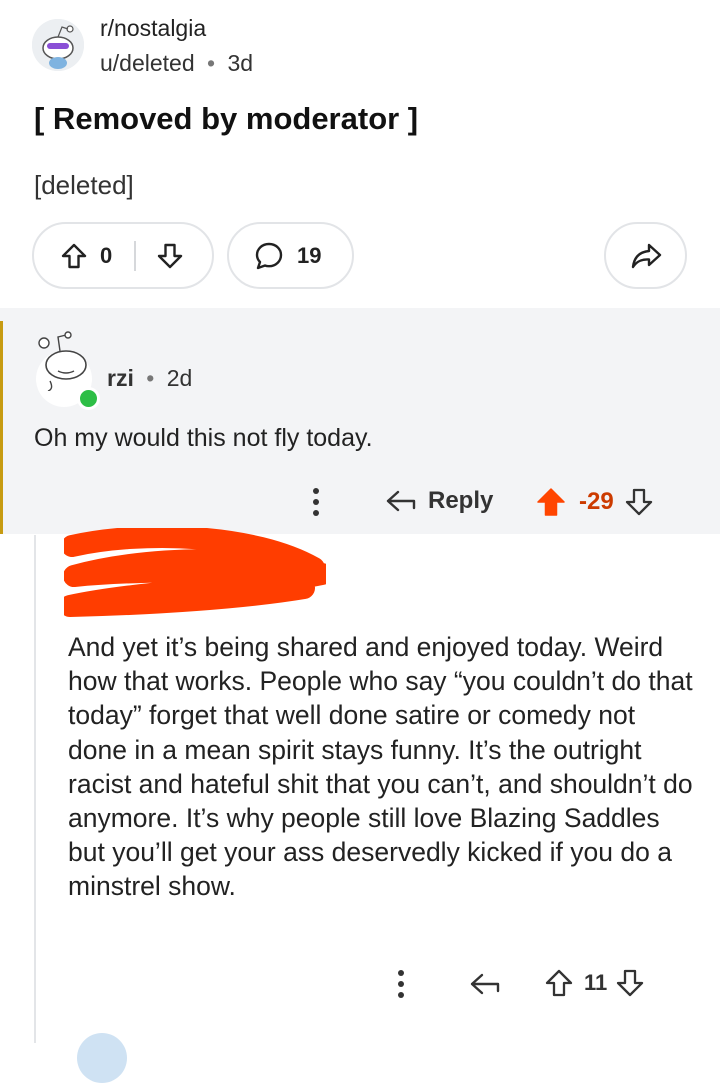 The image size is (720, 1083). What do you see at coordinates (135, 255) in the screenshot?
I see `vote-divider` at bounding box center [135, 255].